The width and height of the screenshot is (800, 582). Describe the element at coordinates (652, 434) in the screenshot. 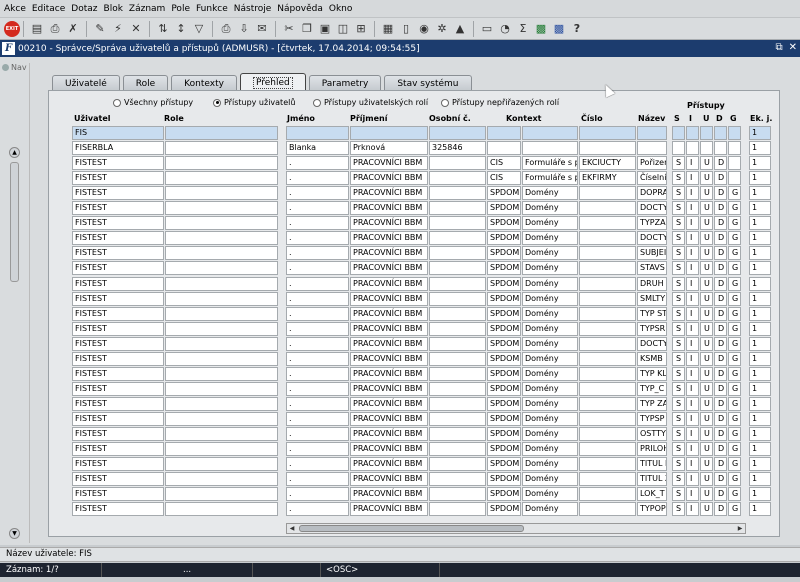

I see `cell-nazev: OSTTY` at that location.